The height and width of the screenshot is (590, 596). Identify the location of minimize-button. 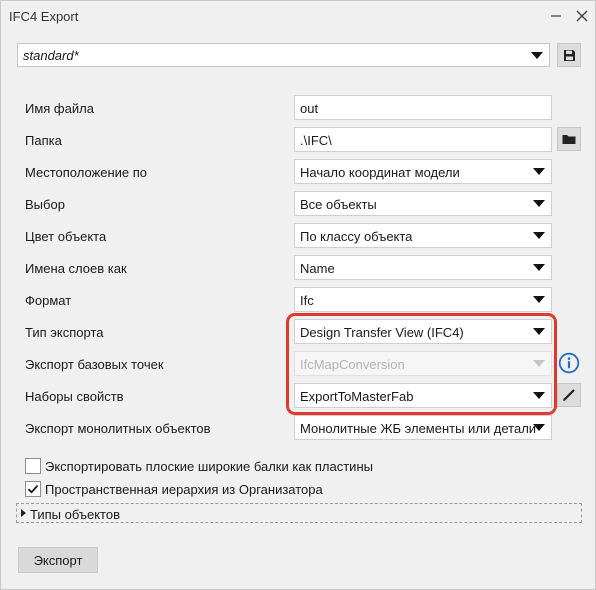
(556, 16).